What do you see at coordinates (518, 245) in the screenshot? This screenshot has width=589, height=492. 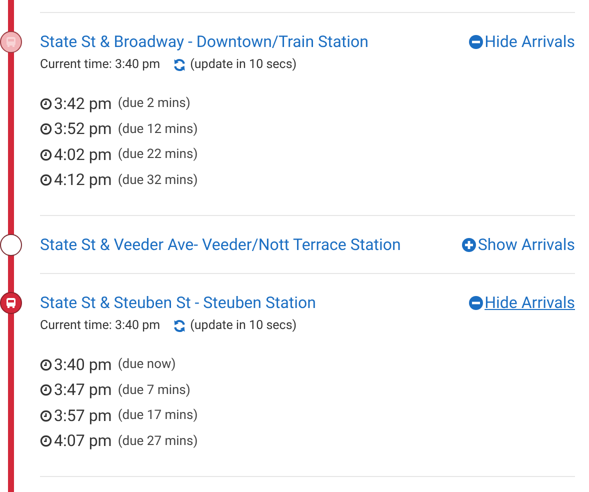 I see `show-arrivals-link: Show Arrivals` at bounding box center [518, 245].